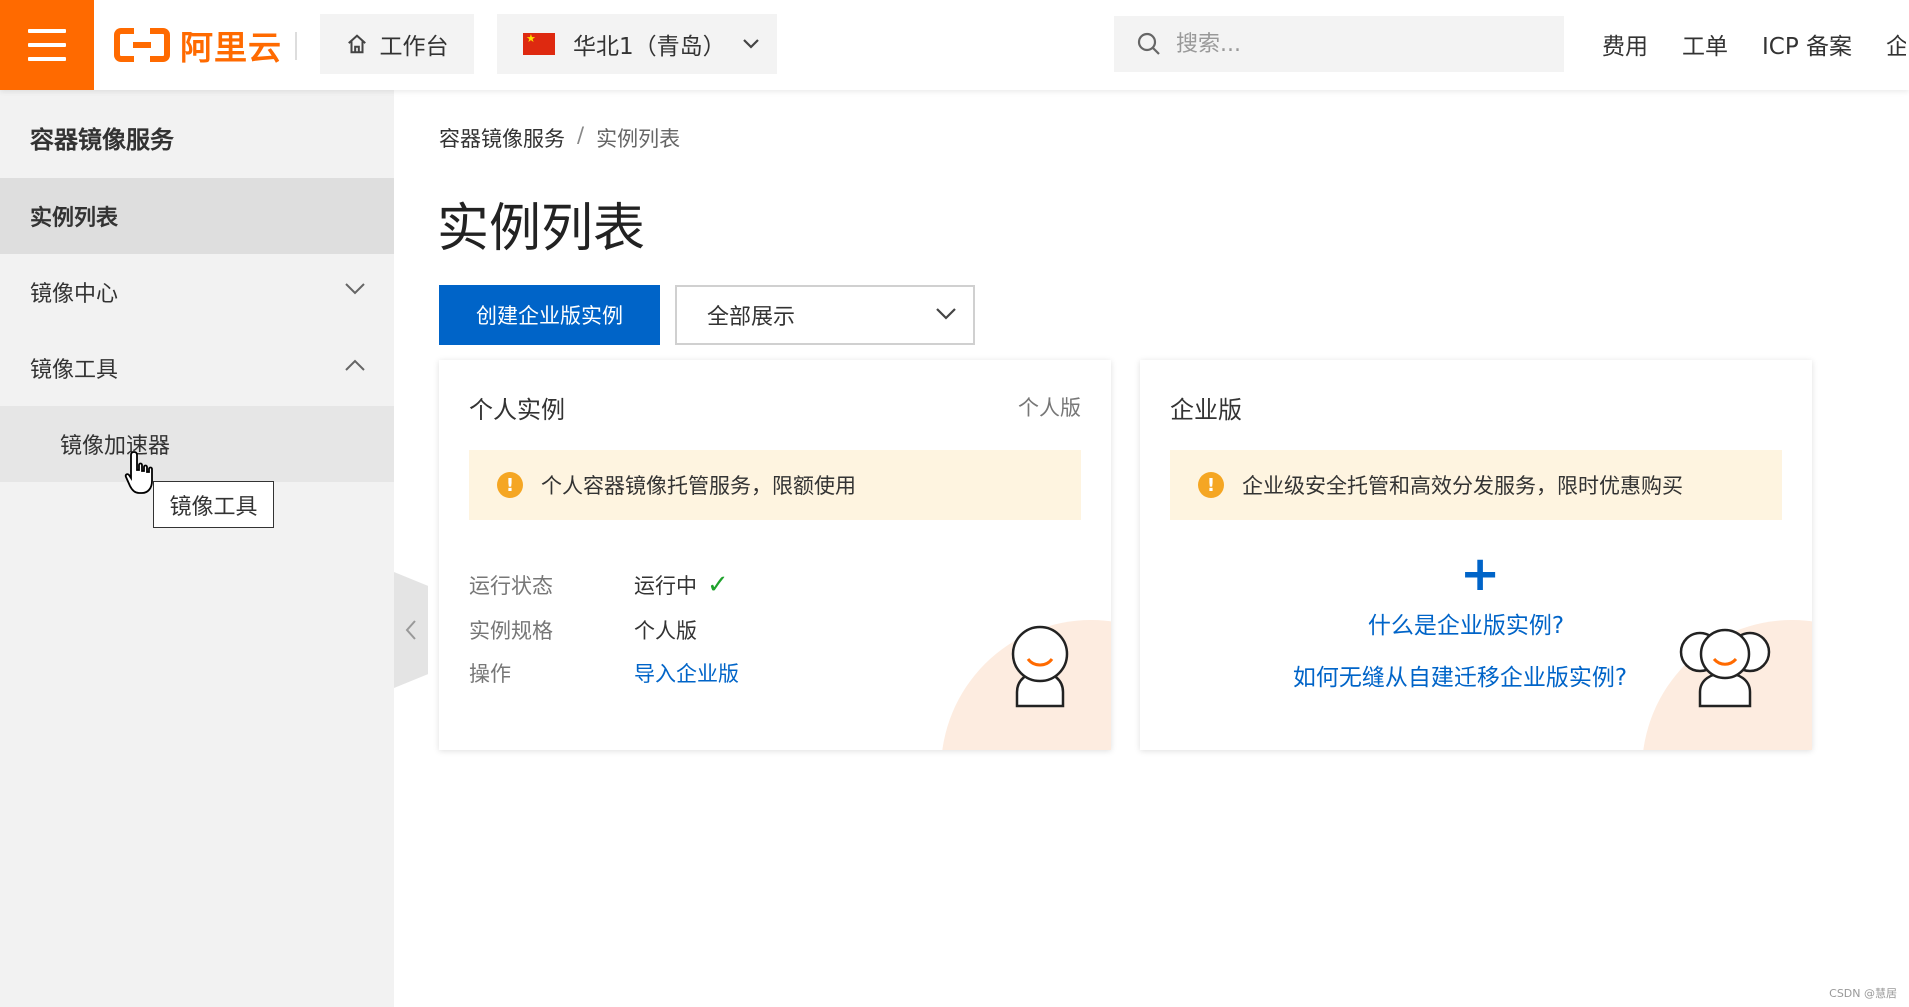 Image resolution: width=1909 pixels, height=1007 pixels. I want to click on hamburger-menu-button, so click(47, 45).